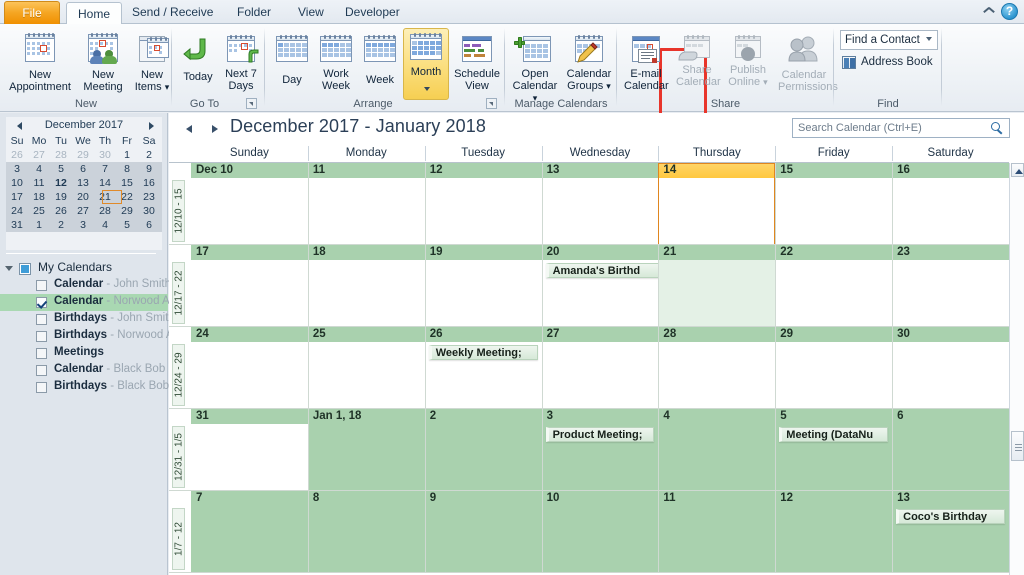 The image size is (1024, 575). Describe the element at coordinates (426, 64) in the screenshot. I see `month-view-button: Month` at that location.